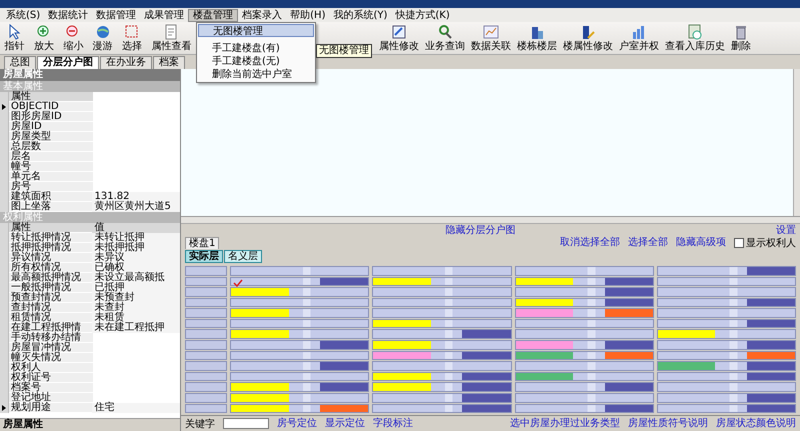 This screenshot has width=800, height=431. What do you see at coordinates (481, 230) in the screenshot?
I see `hide-link: 隐藏分层分户图` at bounding box center [481, 230].